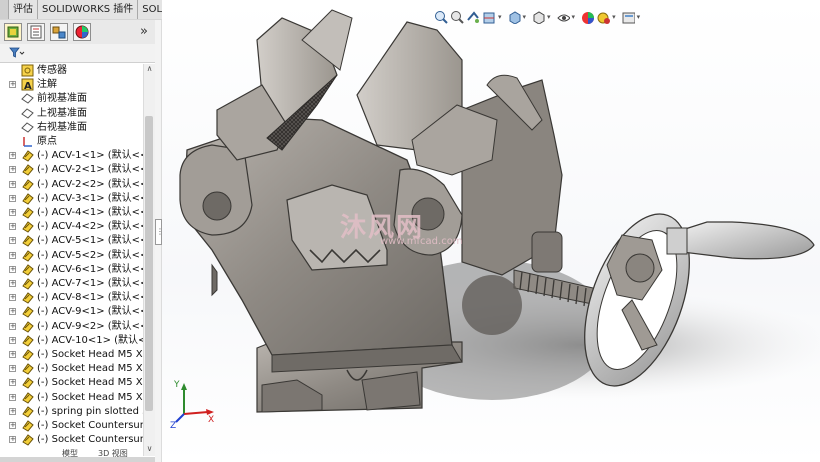 Image resolution: width=820 pixels, height=462 pixels. What do you see at coordinates (36, 32) in the screenshot?
I see `property-manager-tab` at bounding box center [36, 32].